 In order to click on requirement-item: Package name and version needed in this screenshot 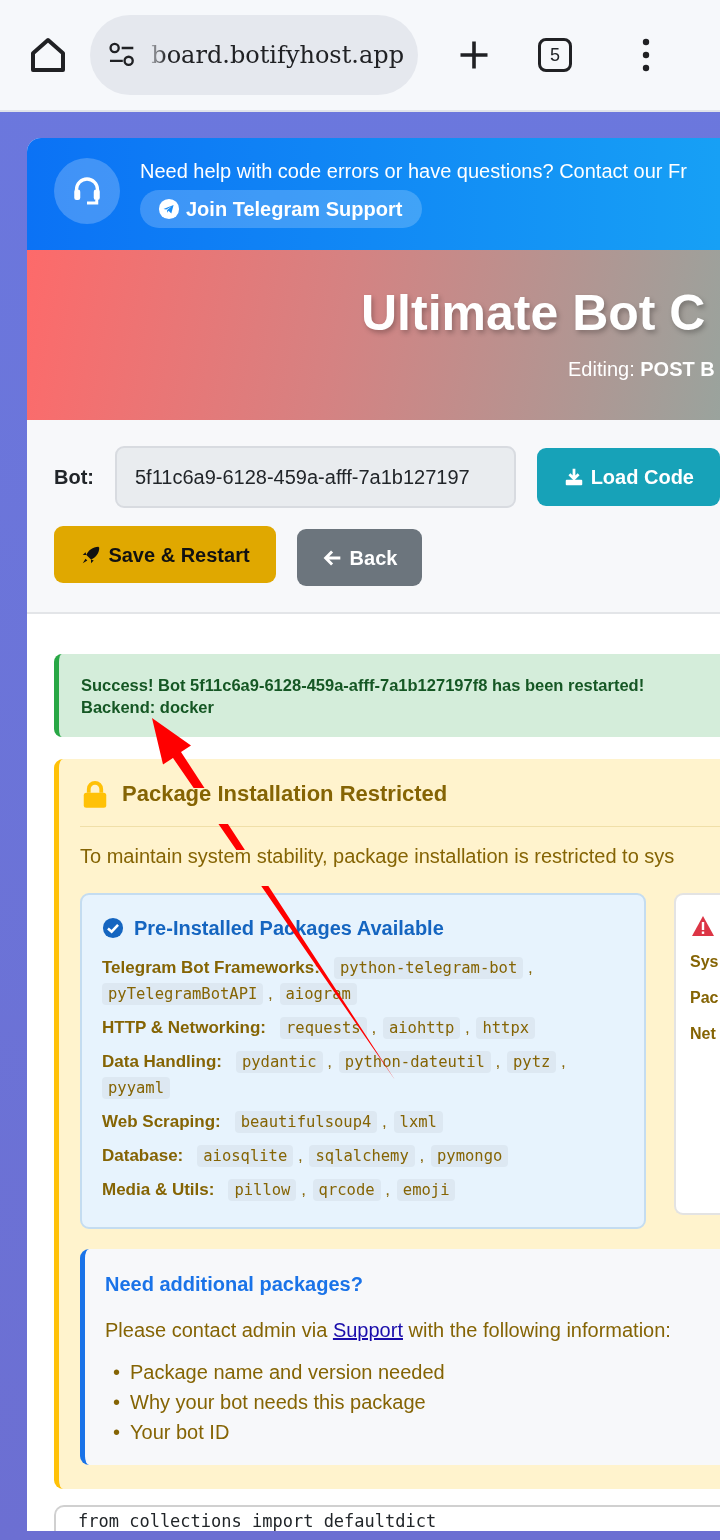, I will do `click(287, 1372)`.